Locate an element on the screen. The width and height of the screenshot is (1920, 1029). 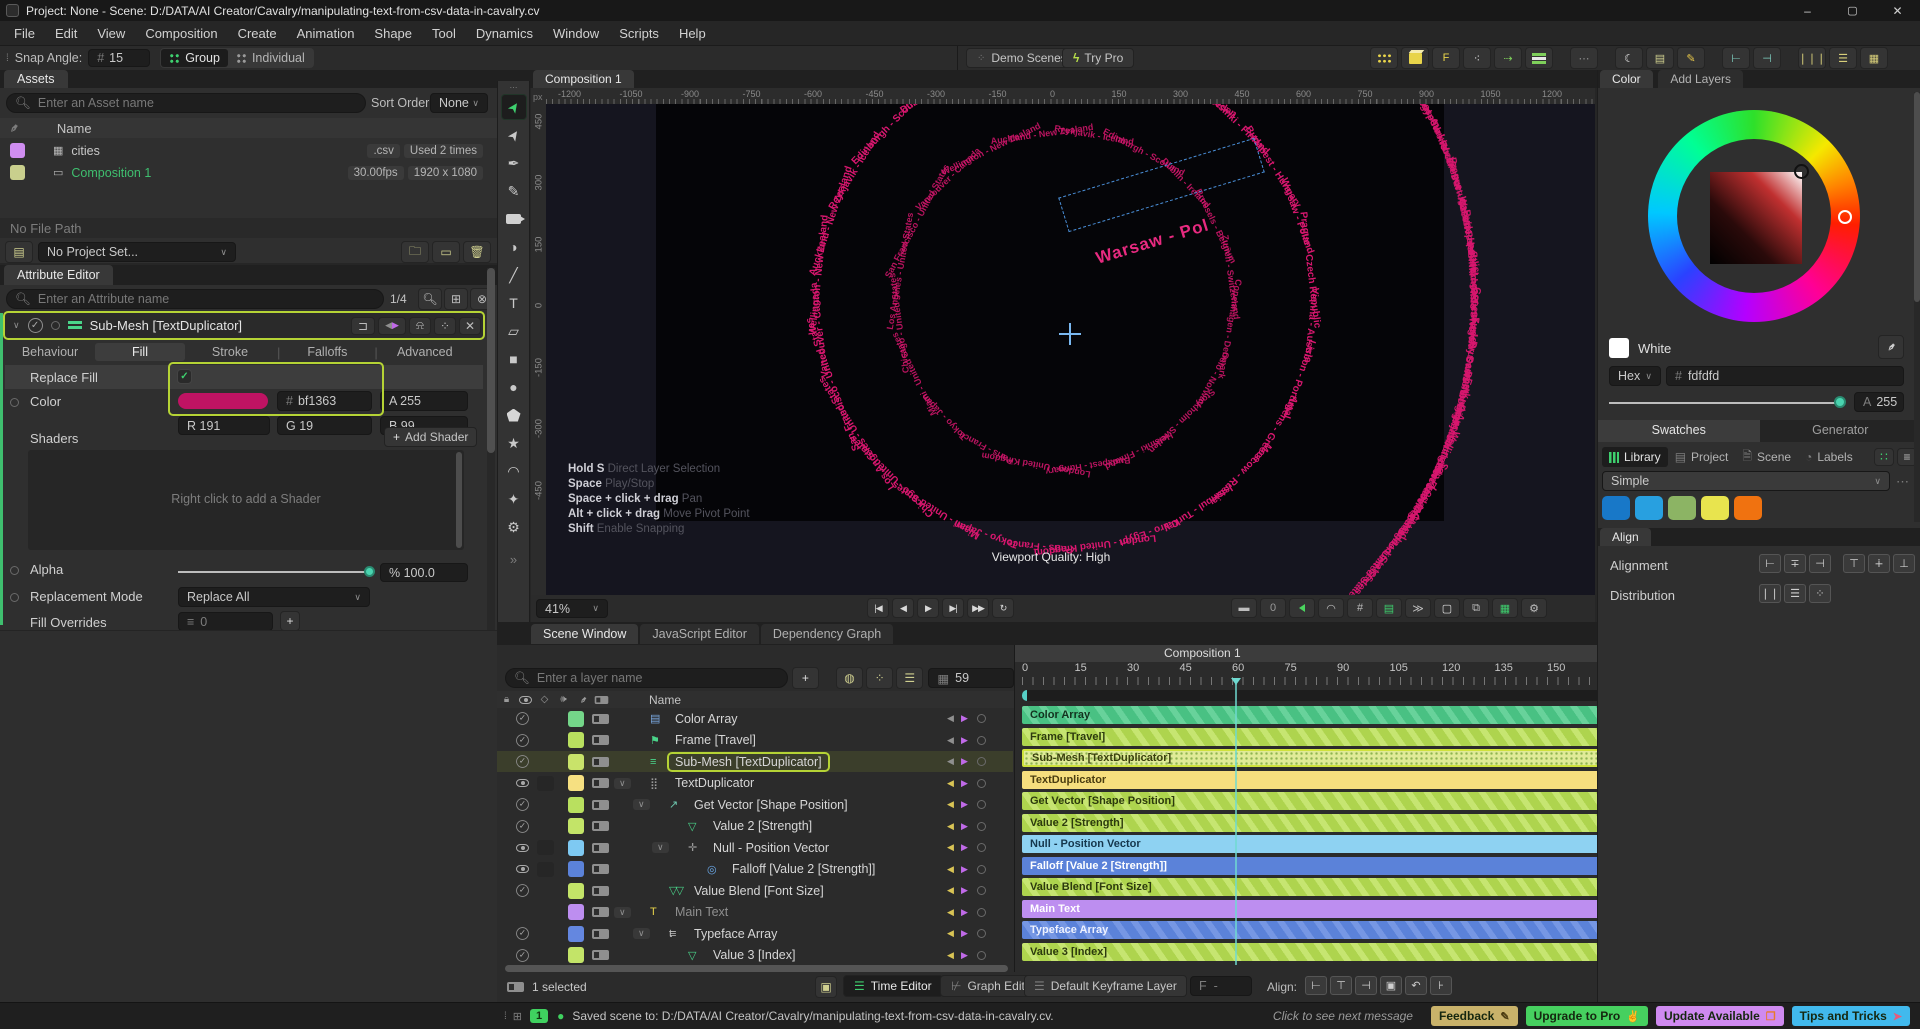
menu-item-edit: Edit is located at coordinates (66, 33).